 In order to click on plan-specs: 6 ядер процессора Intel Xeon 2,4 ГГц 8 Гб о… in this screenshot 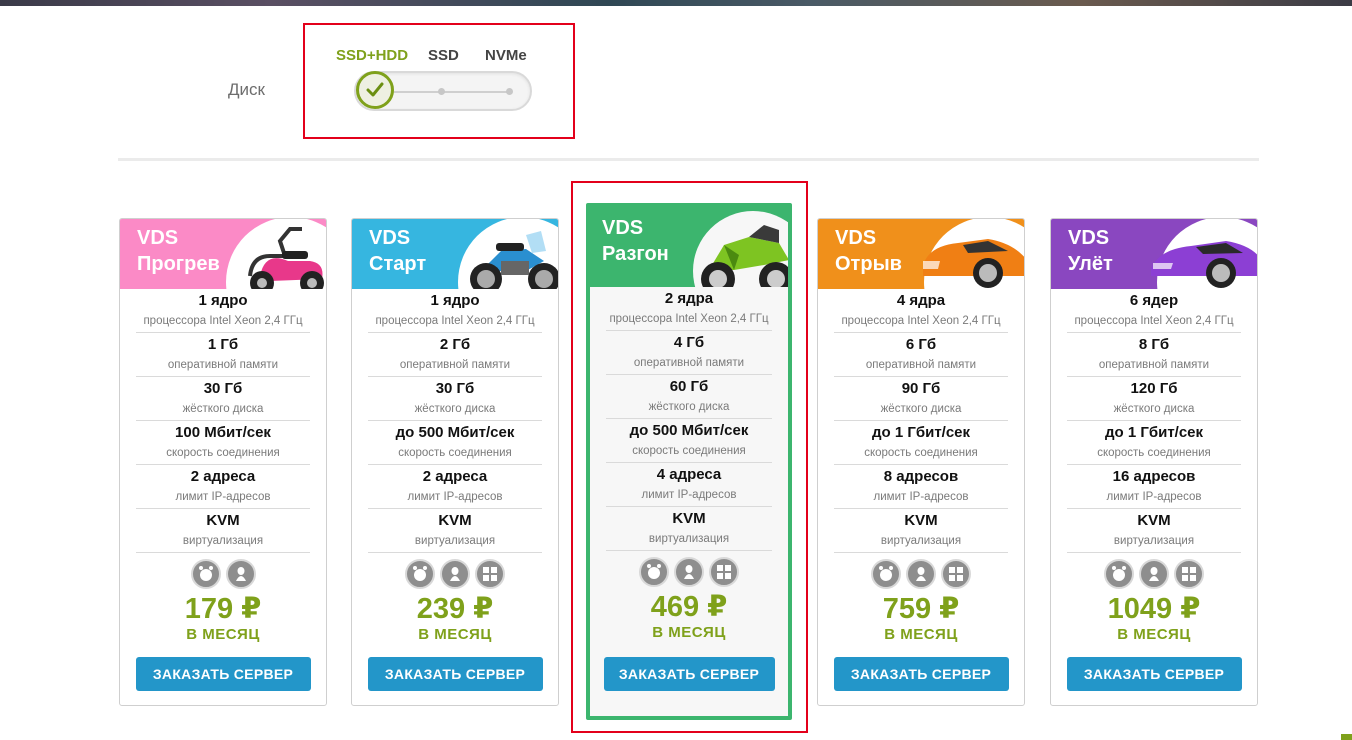, I will do `click(1154, 421)`.